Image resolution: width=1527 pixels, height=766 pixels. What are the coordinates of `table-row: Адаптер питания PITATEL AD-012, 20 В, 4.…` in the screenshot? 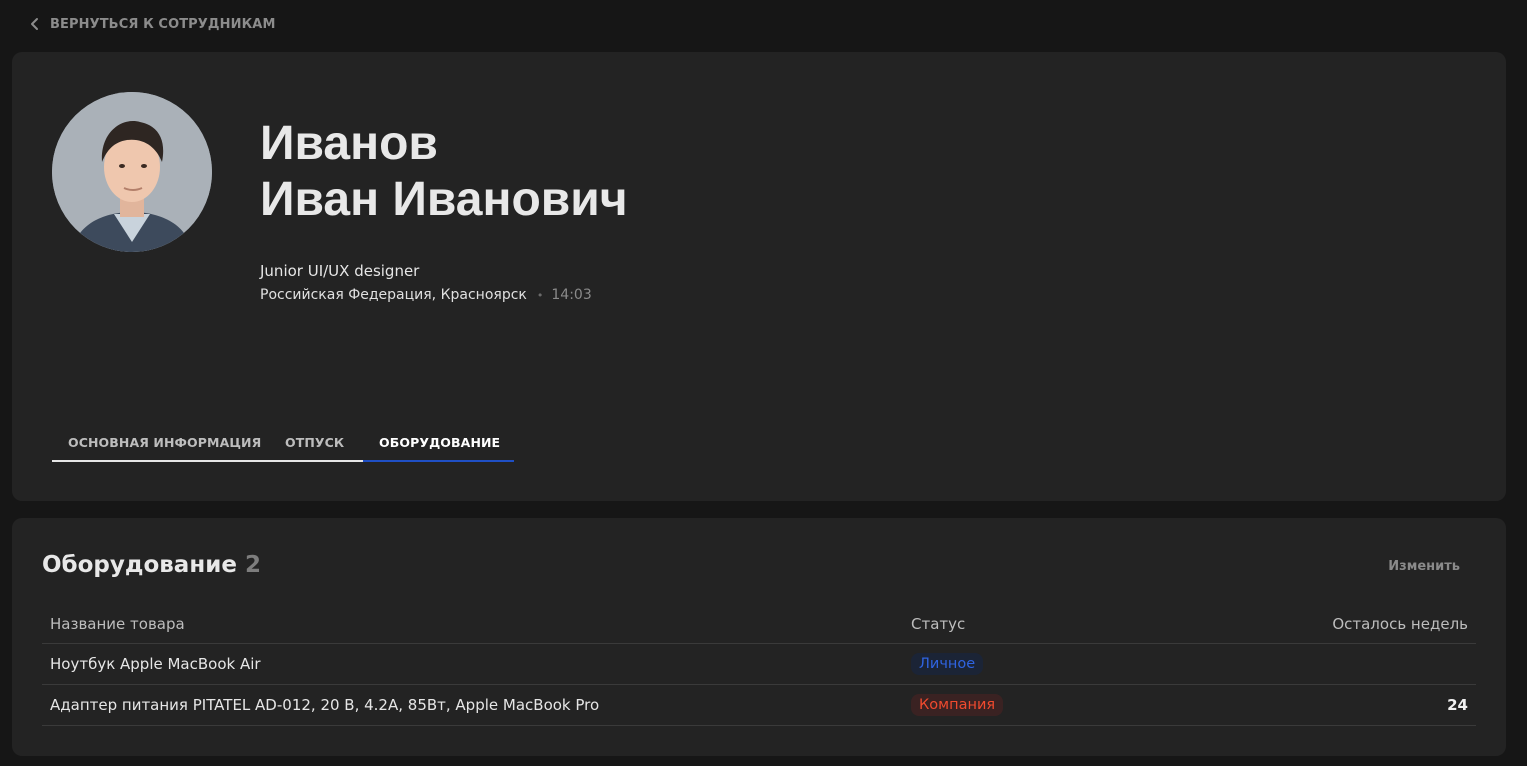 It's located at (759, 705).